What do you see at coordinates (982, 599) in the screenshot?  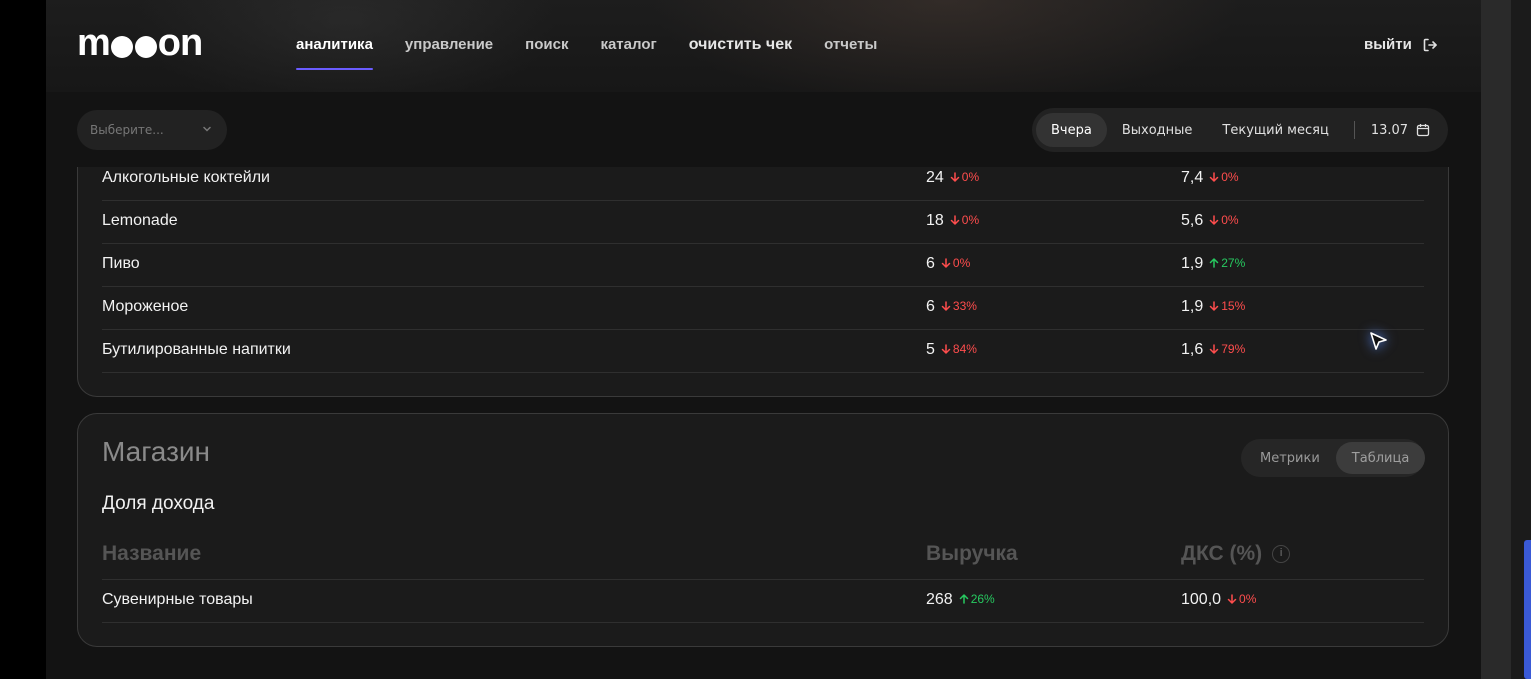 I see `revenue-change-value: 26%` at bounding box center [982, 599].